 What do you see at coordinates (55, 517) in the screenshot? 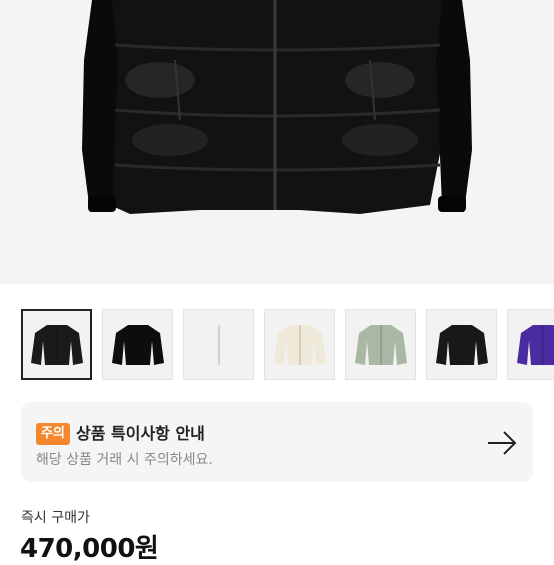
I see `price-label: 즉시 구매가` at bounding box center [55, 517].